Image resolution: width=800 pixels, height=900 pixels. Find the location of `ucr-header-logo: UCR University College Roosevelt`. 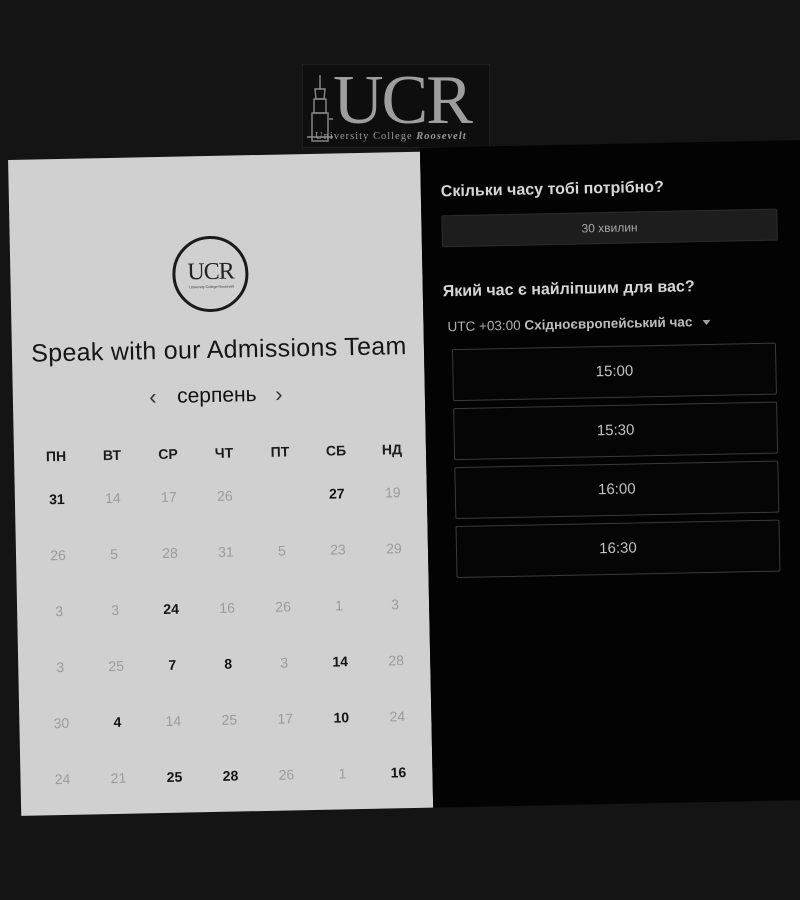

ucr-header-logo: UCR University College Roosevelt is located at coordinates (396, 105).